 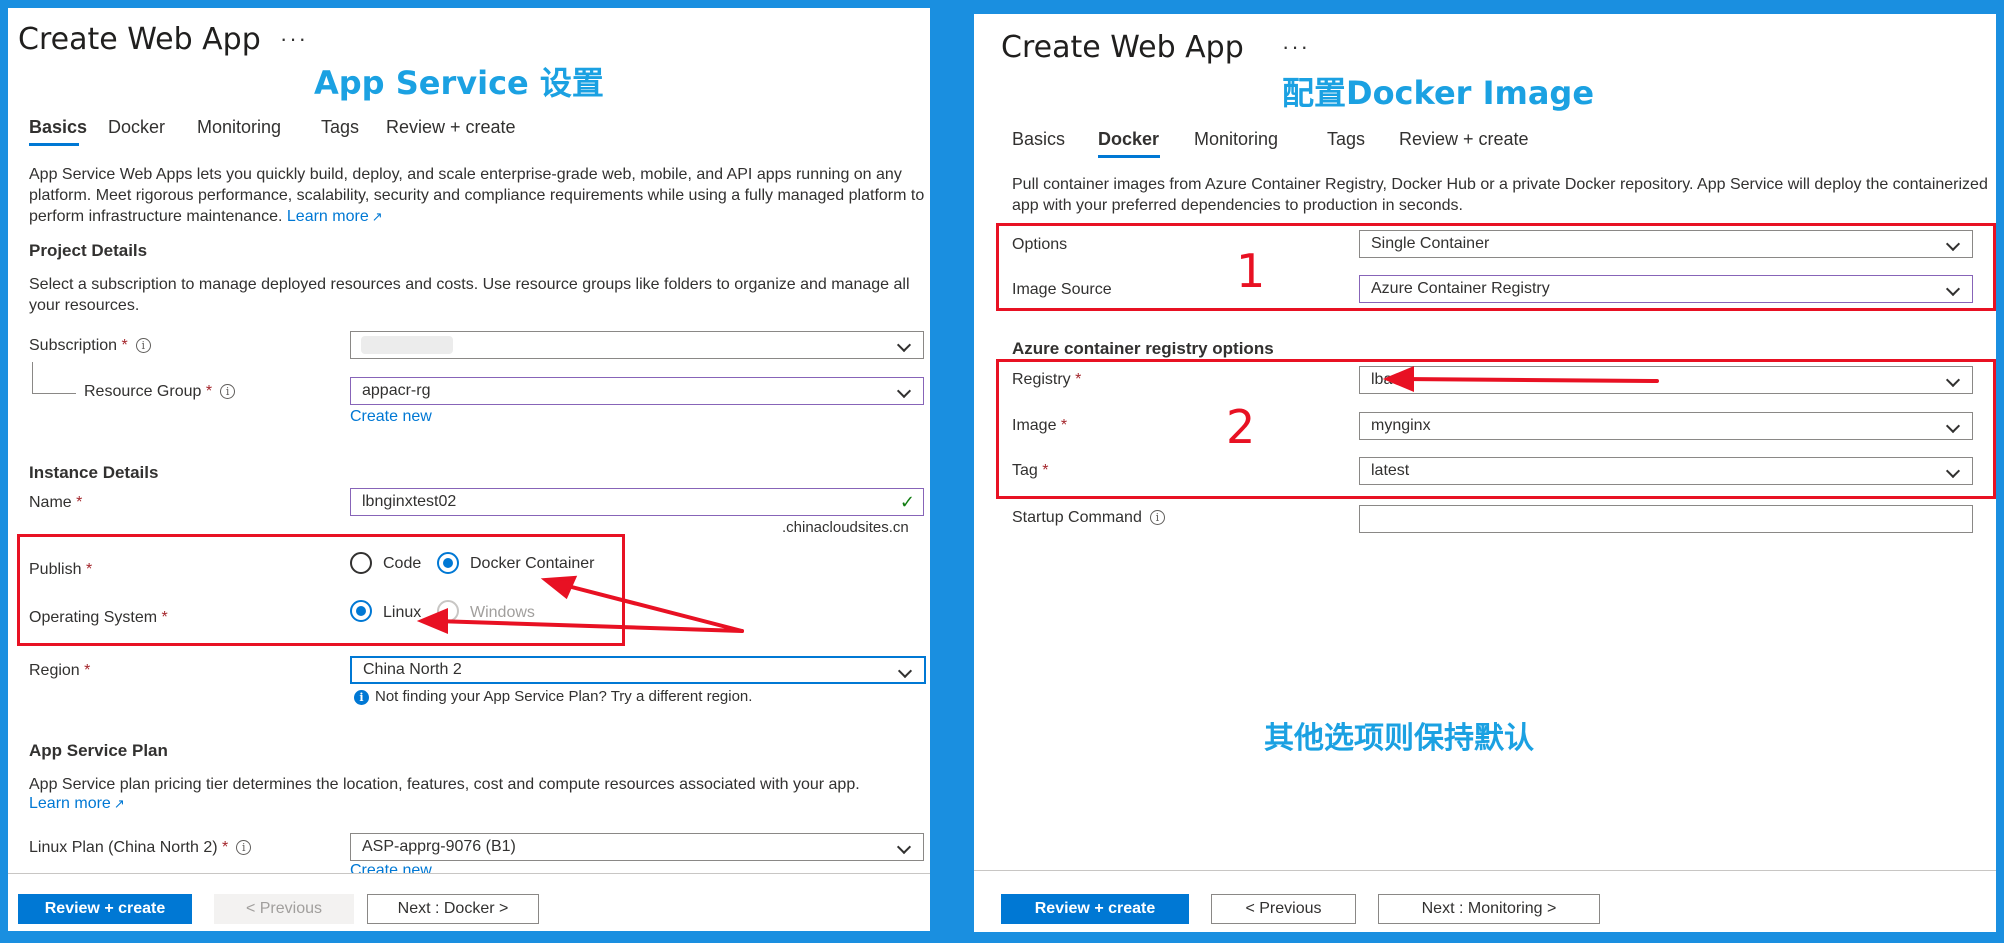 What do you see at coordinates (94, 472) in the screenshot?
I see `instance-details-heading: Instance Details` at bounding box center [94, 472].